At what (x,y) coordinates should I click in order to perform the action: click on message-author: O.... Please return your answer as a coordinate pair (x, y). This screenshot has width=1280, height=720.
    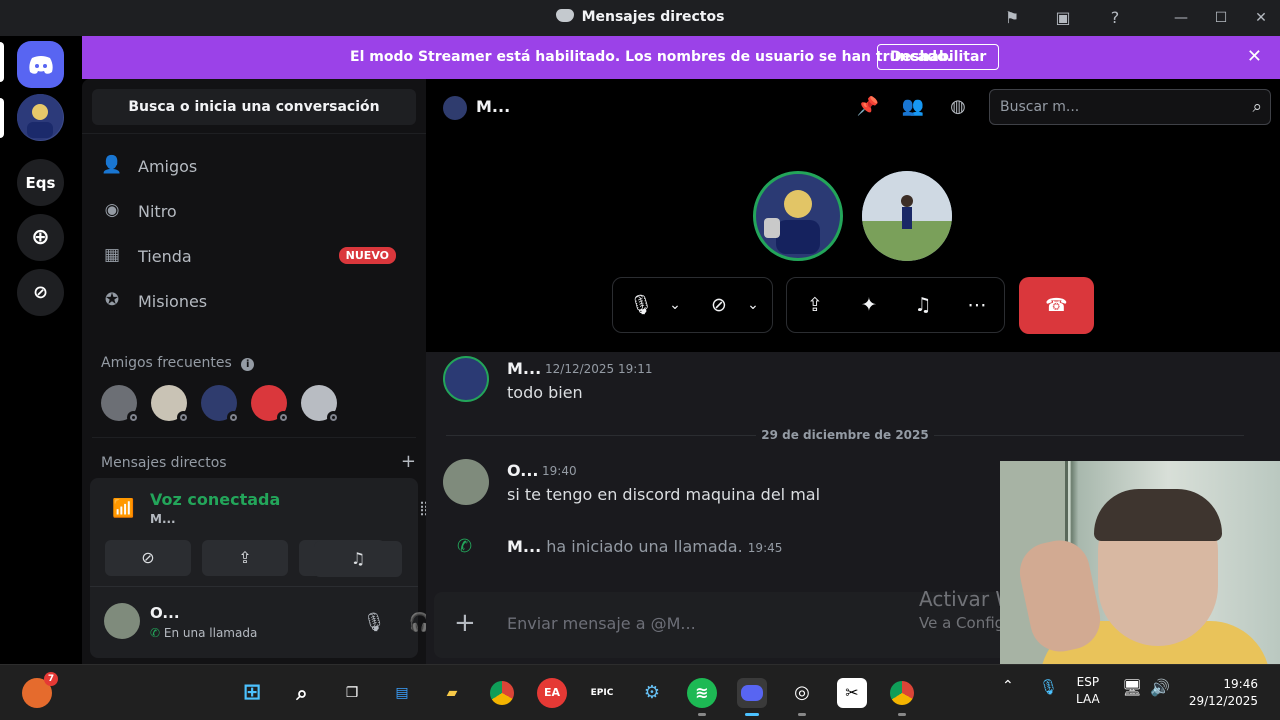
    Looking at the image, I should click on (522, 470).